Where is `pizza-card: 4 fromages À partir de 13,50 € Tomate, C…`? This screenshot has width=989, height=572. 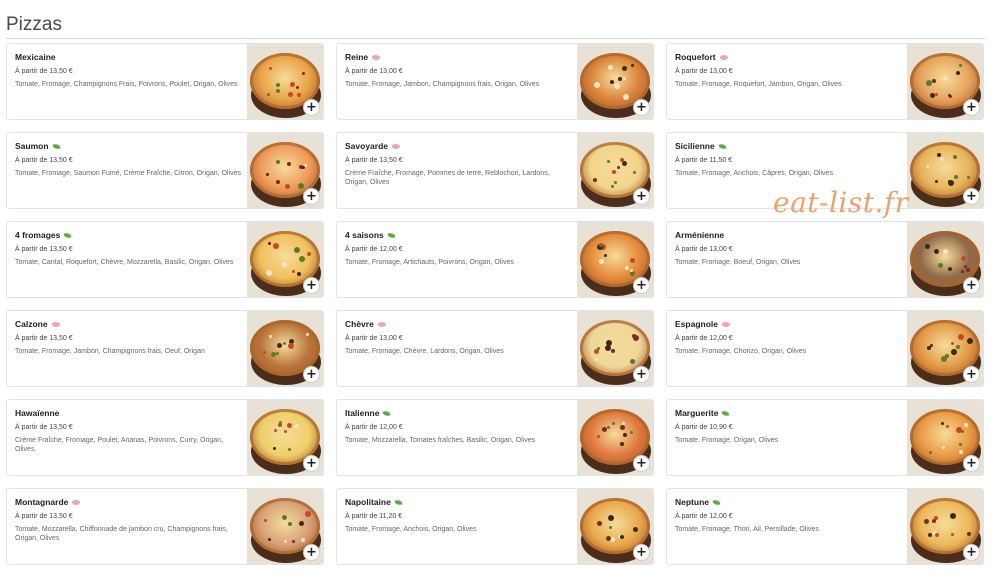 pizza-card: 4 fromages À partir de 13,50 € Tomate, C… is located at coordinates (165, 259).